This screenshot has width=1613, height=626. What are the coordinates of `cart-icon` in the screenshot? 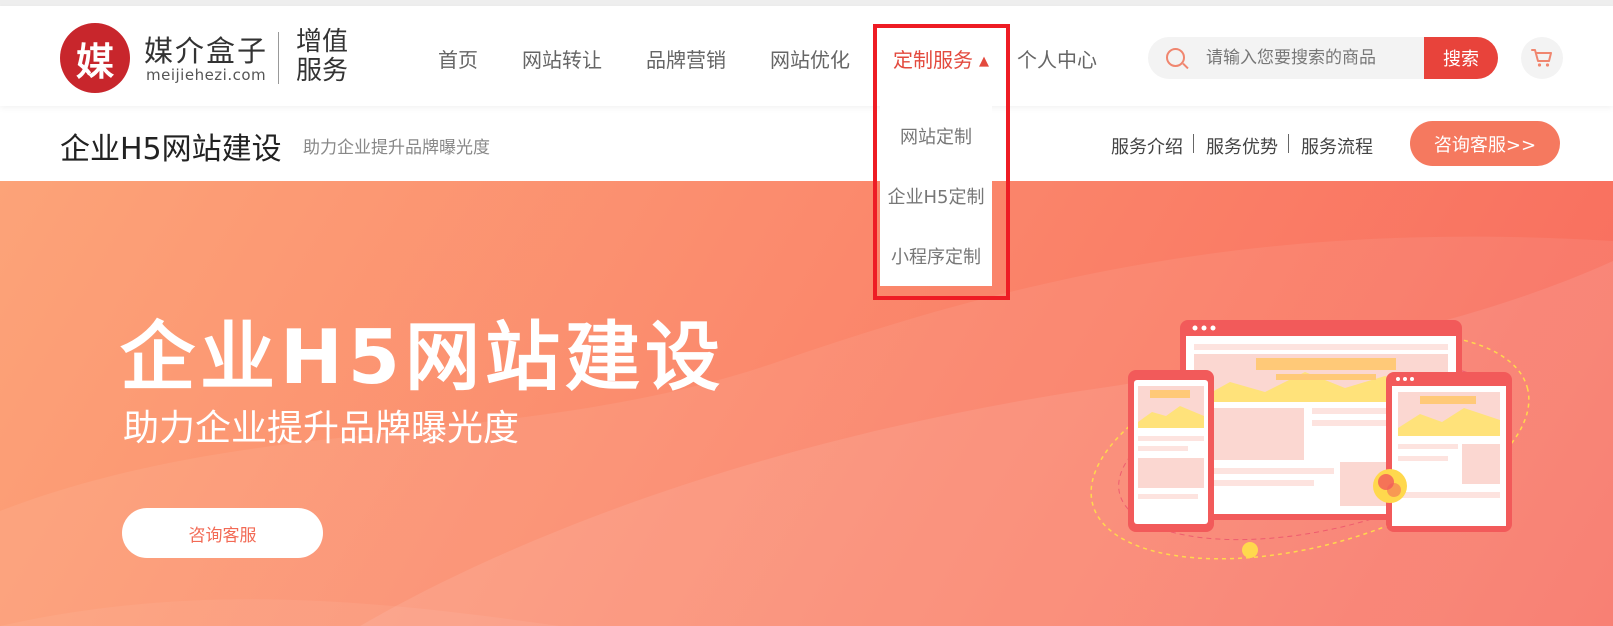 It's located at (1541, 58).